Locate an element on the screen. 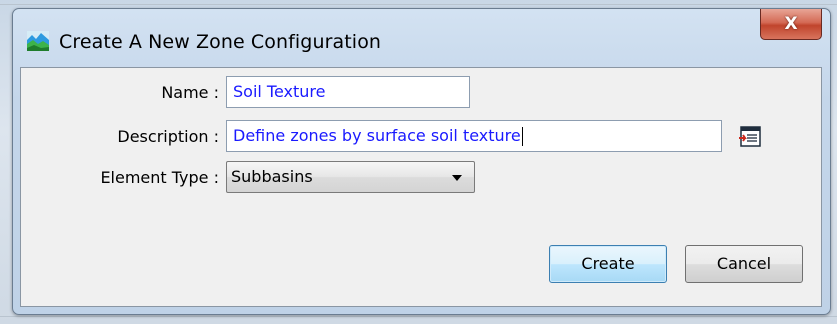 The height and width of the screenshot is (324, 837). text-caret is located at coordinates (522, 136).